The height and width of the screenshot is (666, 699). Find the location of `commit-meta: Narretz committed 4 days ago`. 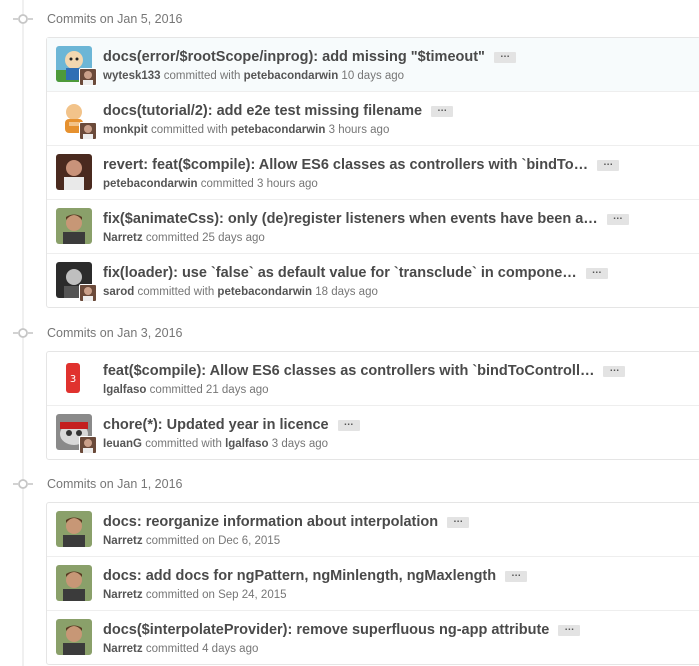

commit-meta: Narretz committed 4 days ago is located at coordinates (180, 649).